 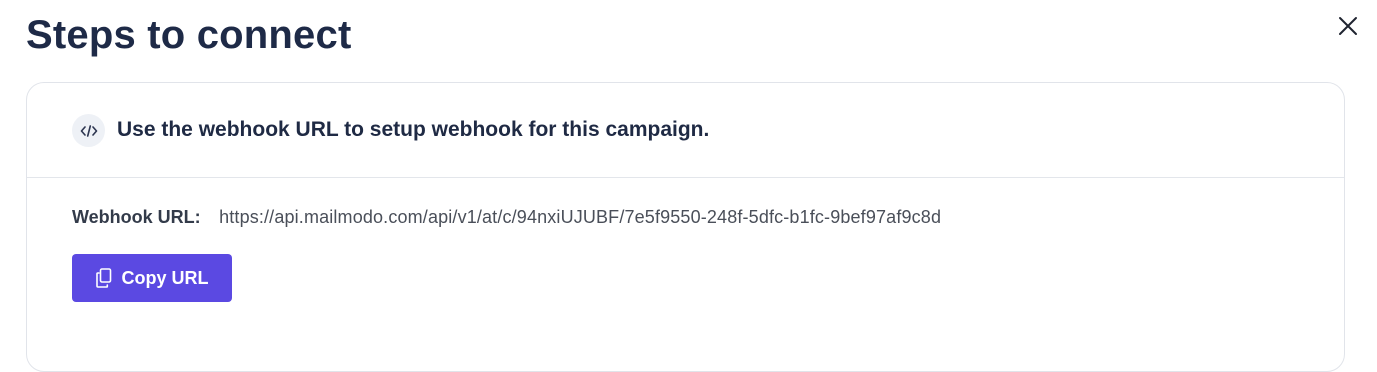 I want to click on webhook-url-label: Webhook URL:, so click(x=136, y=217).